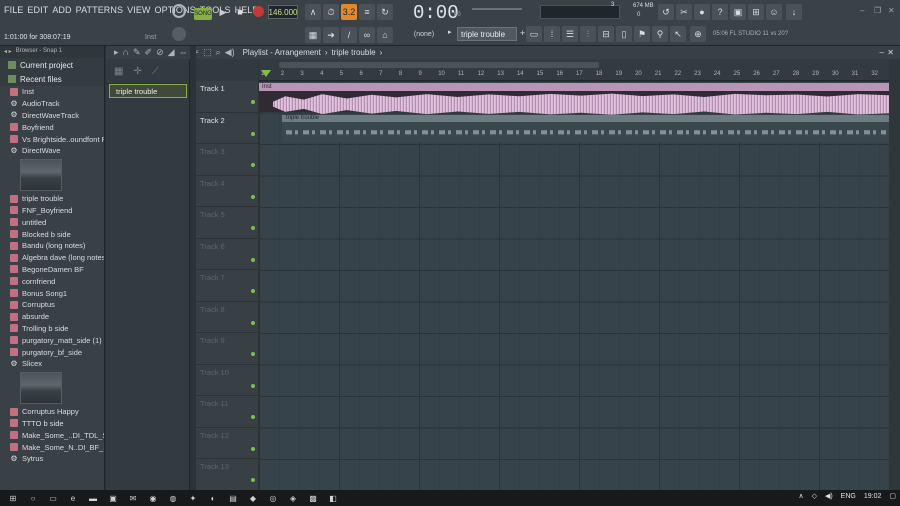  I want to click on pattern-selector: triple trouble, so click(487, 34).